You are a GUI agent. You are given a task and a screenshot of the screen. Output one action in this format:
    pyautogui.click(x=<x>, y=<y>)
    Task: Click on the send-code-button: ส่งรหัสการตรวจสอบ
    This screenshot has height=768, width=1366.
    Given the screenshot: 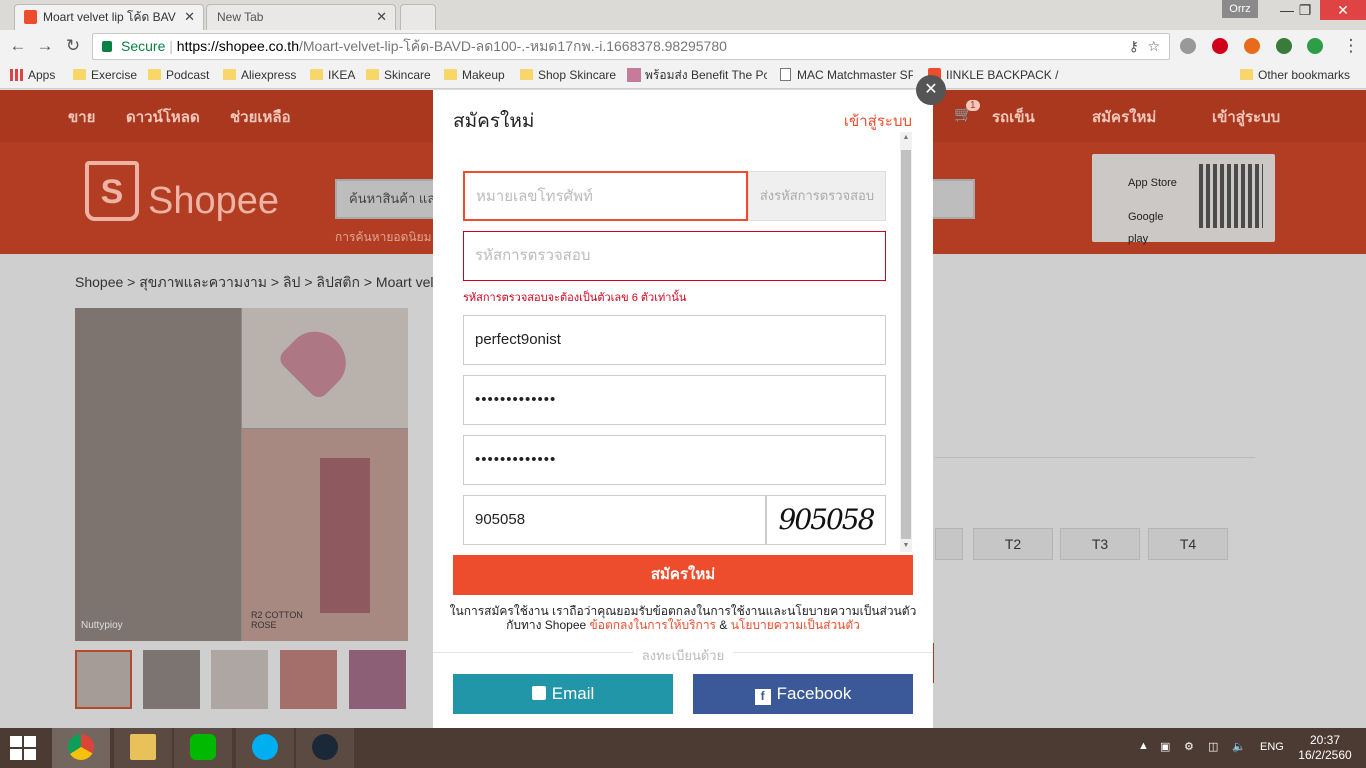 What is the action you would take?
    pyautogui.click(x=817, y=196)
    